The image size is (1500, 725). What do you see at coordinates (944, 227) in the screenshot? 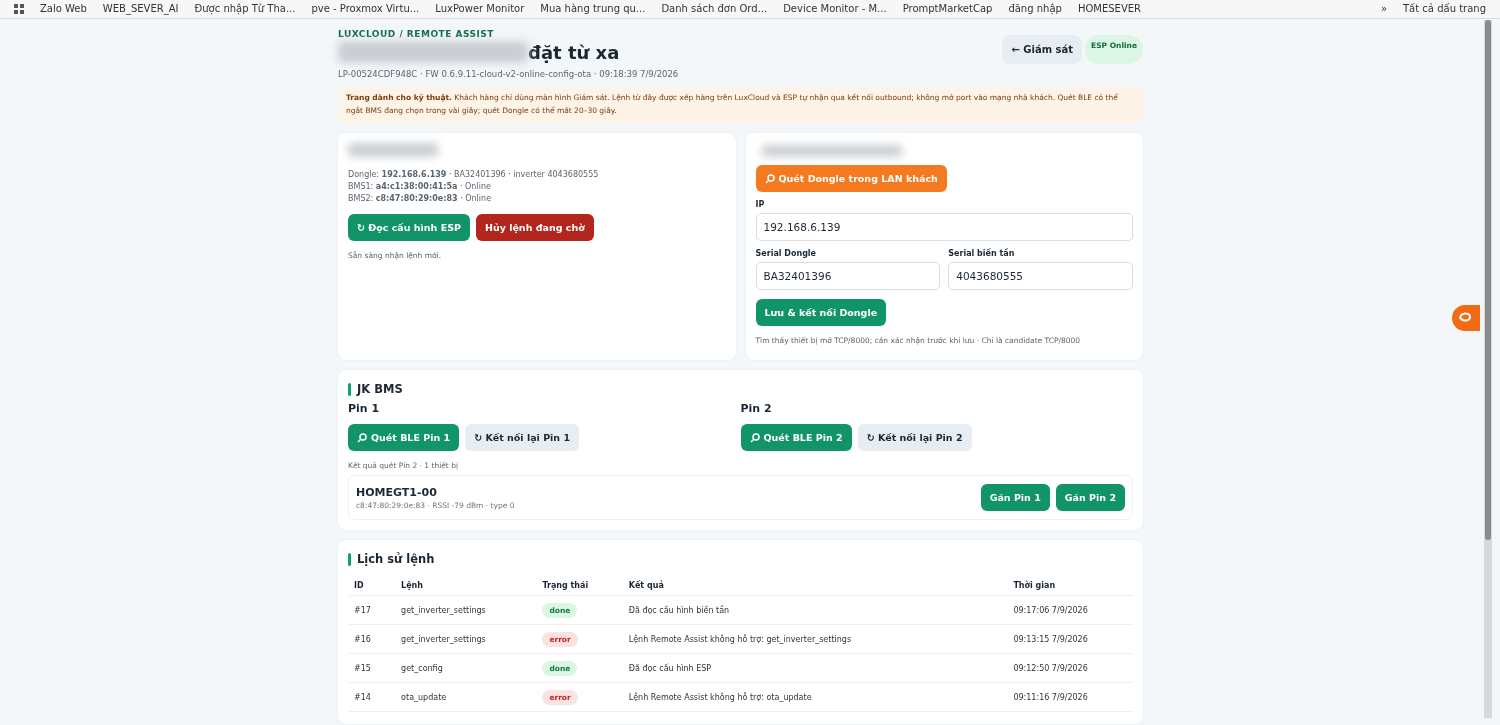
I see `ip-field: 192.168.6.139` at bounding box center [944, 227].